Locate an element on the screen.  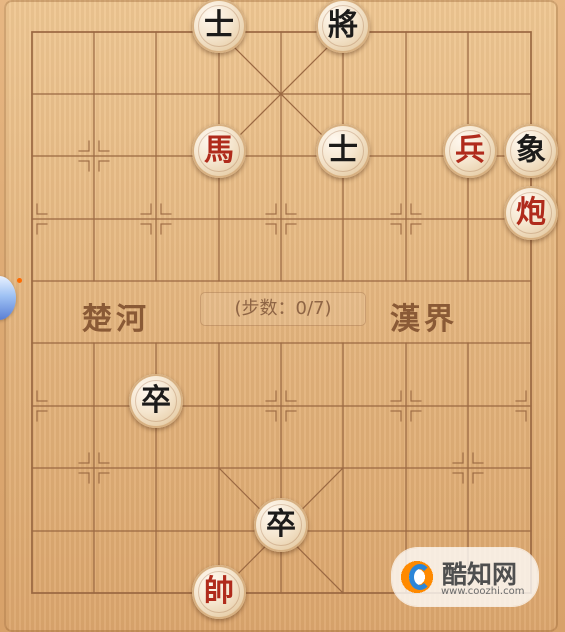
piece-label: 兵 is located at coordinates (470, 150).